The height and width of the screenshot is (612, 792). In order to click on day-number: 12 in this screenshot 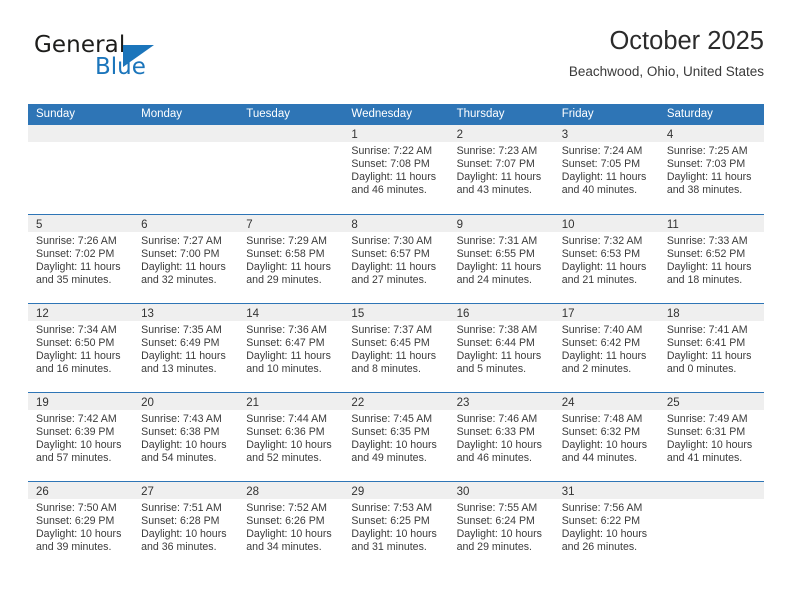, I will do `click(42, 314)`.